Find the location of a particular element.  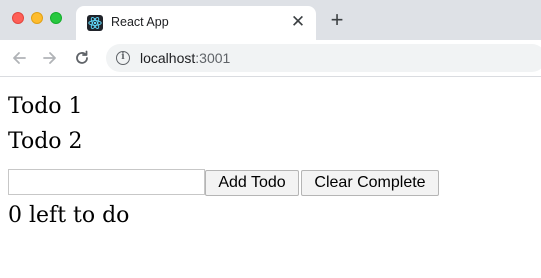

info-icon: i is located at coordinates (123, 58).